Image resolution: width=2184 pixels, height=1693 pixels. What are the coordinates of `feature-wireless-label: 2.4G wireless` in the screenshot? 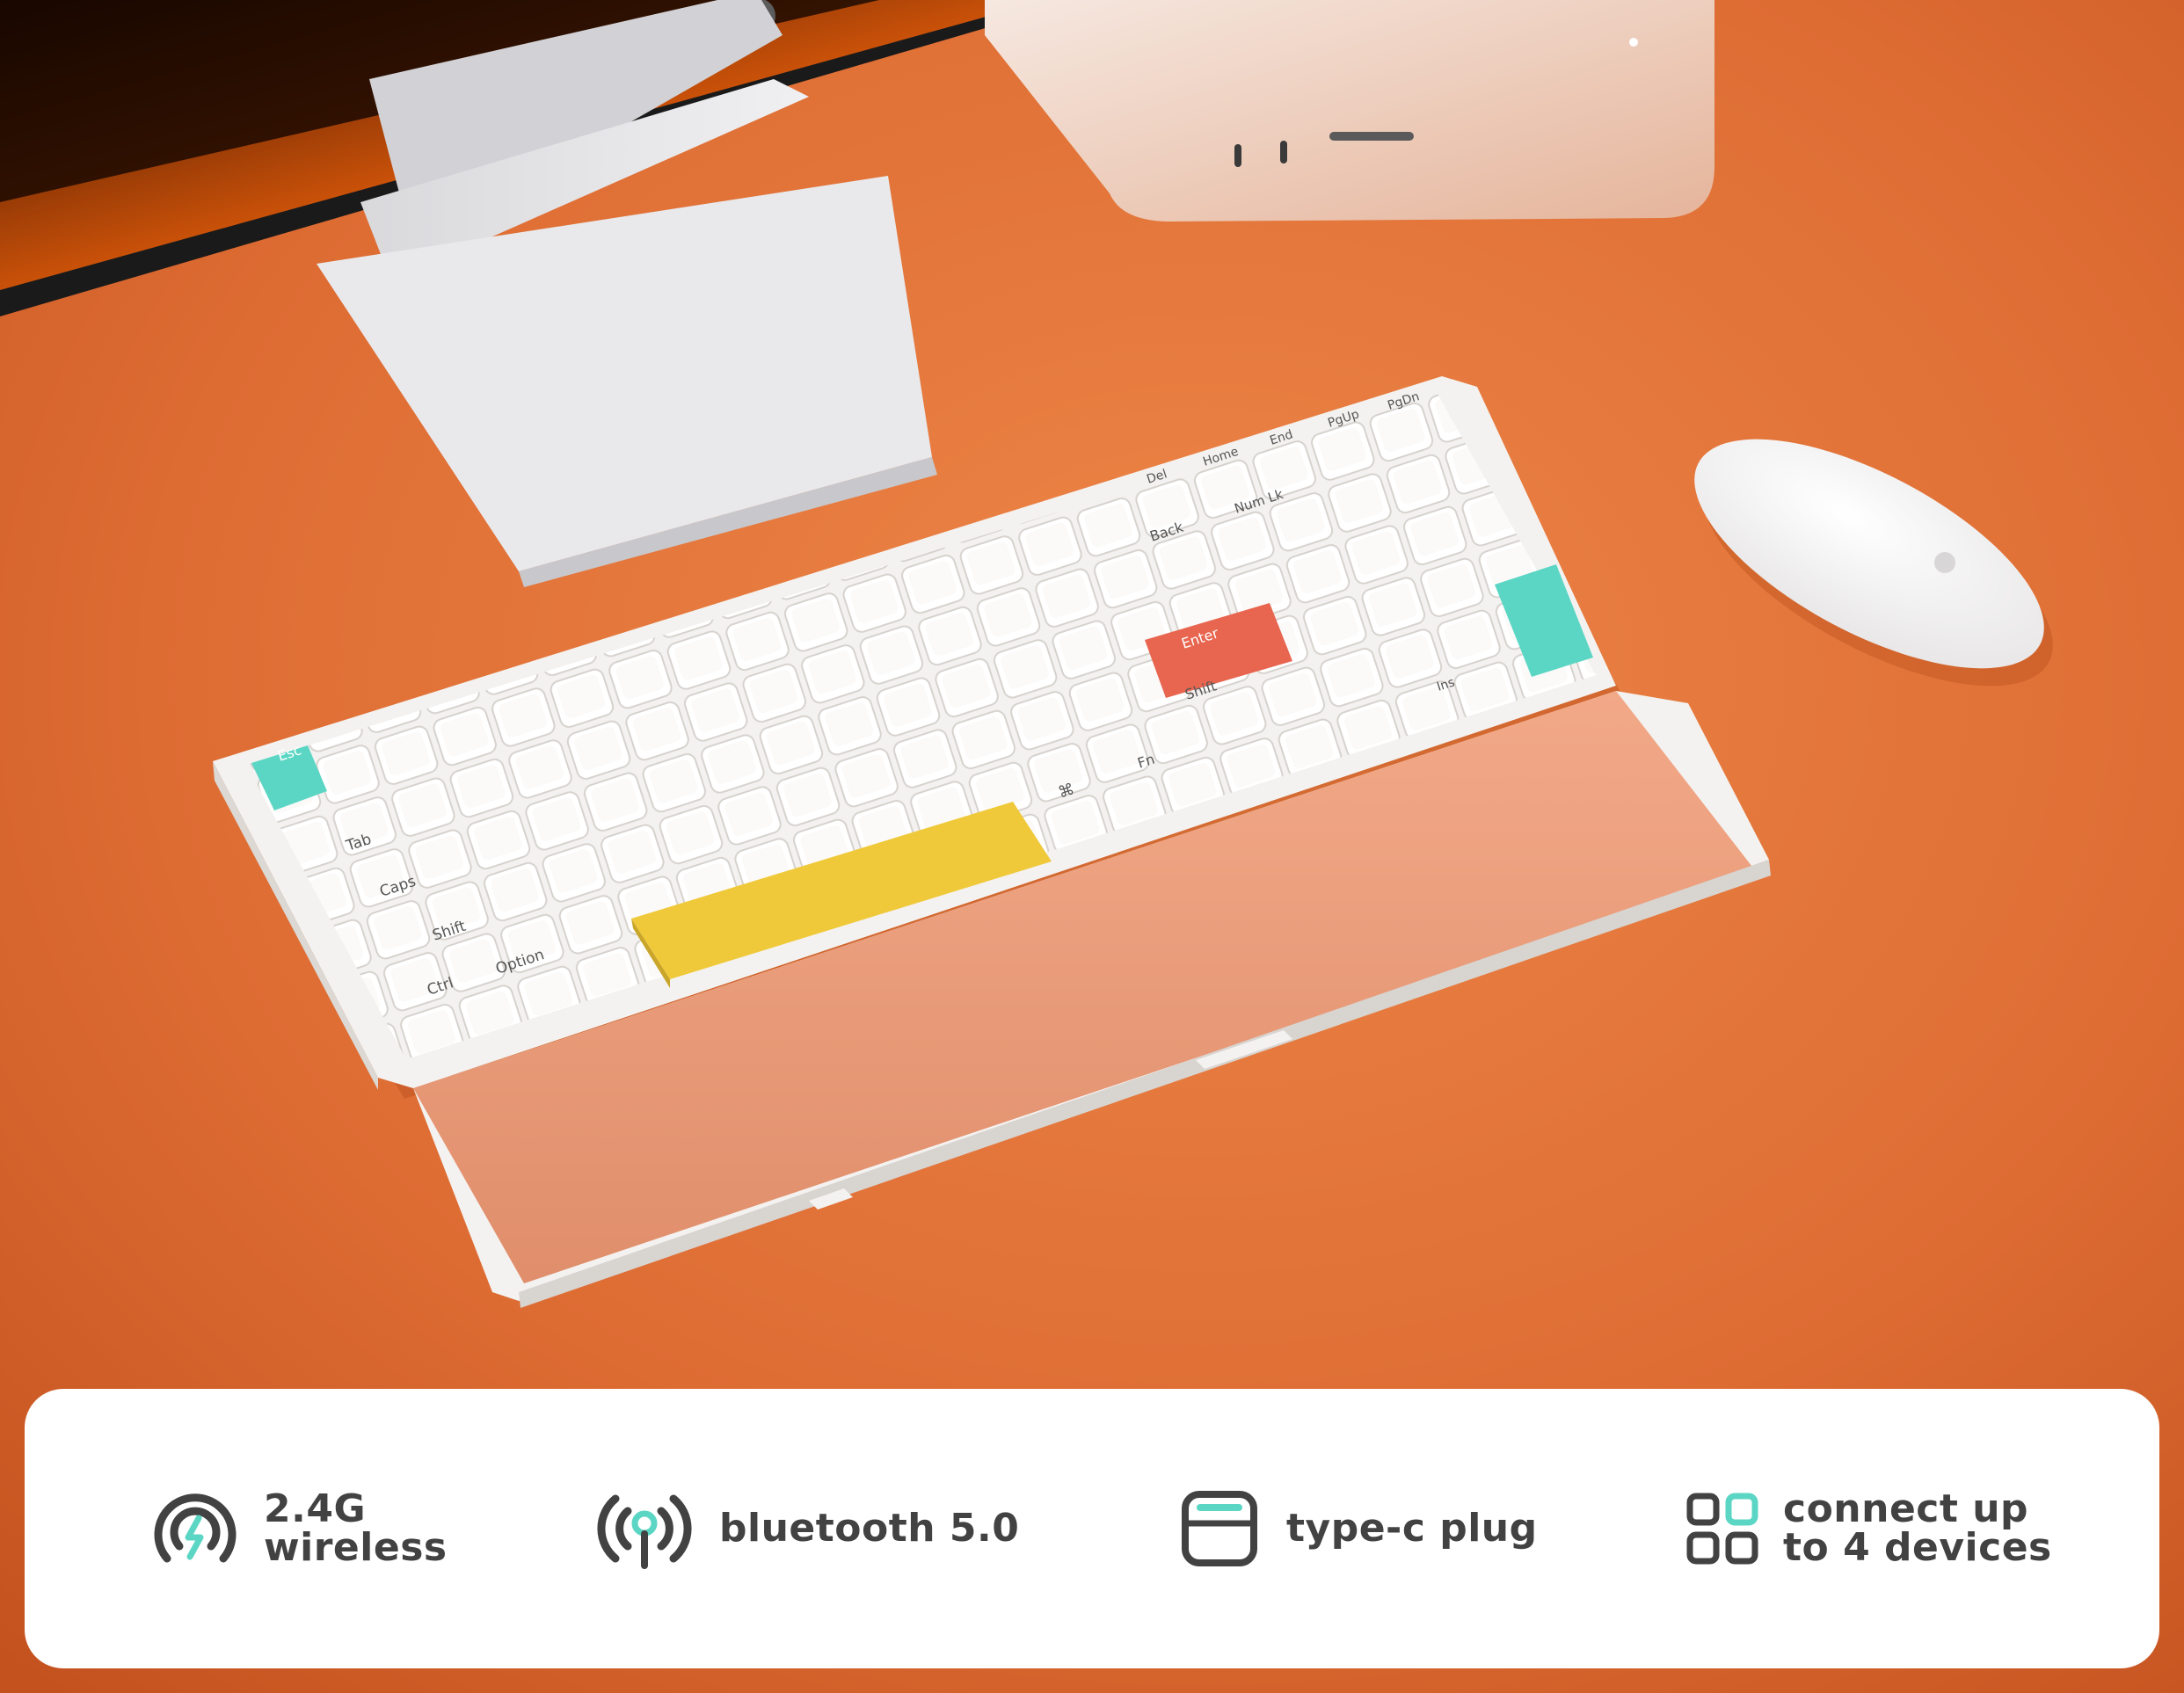 It's located at (356, 1528).